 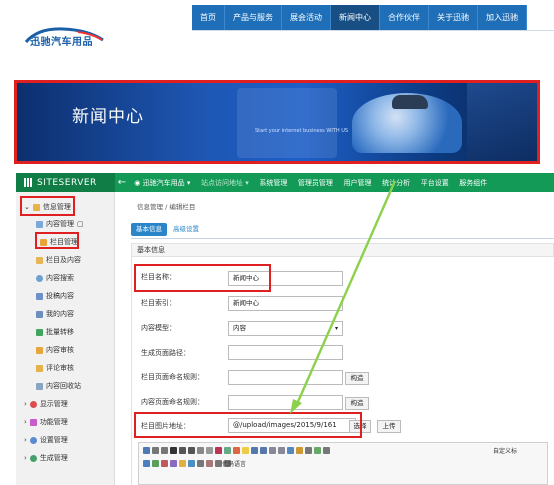 What do you see at coordinates (58, 386) in the screenshot?
I see `sidebar-item-recycle: 内容回收站` at bounding box center [58, 386].